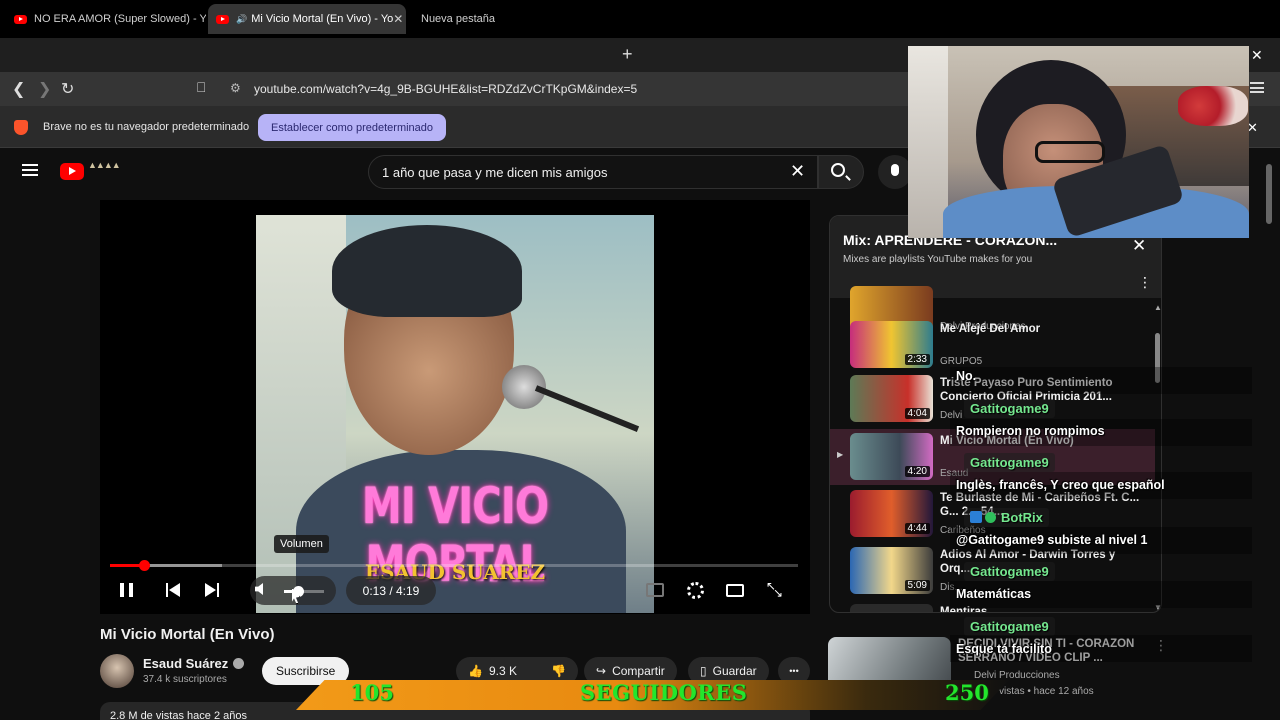  I want to click on webcam-person-glasses, so click(1070, 152).